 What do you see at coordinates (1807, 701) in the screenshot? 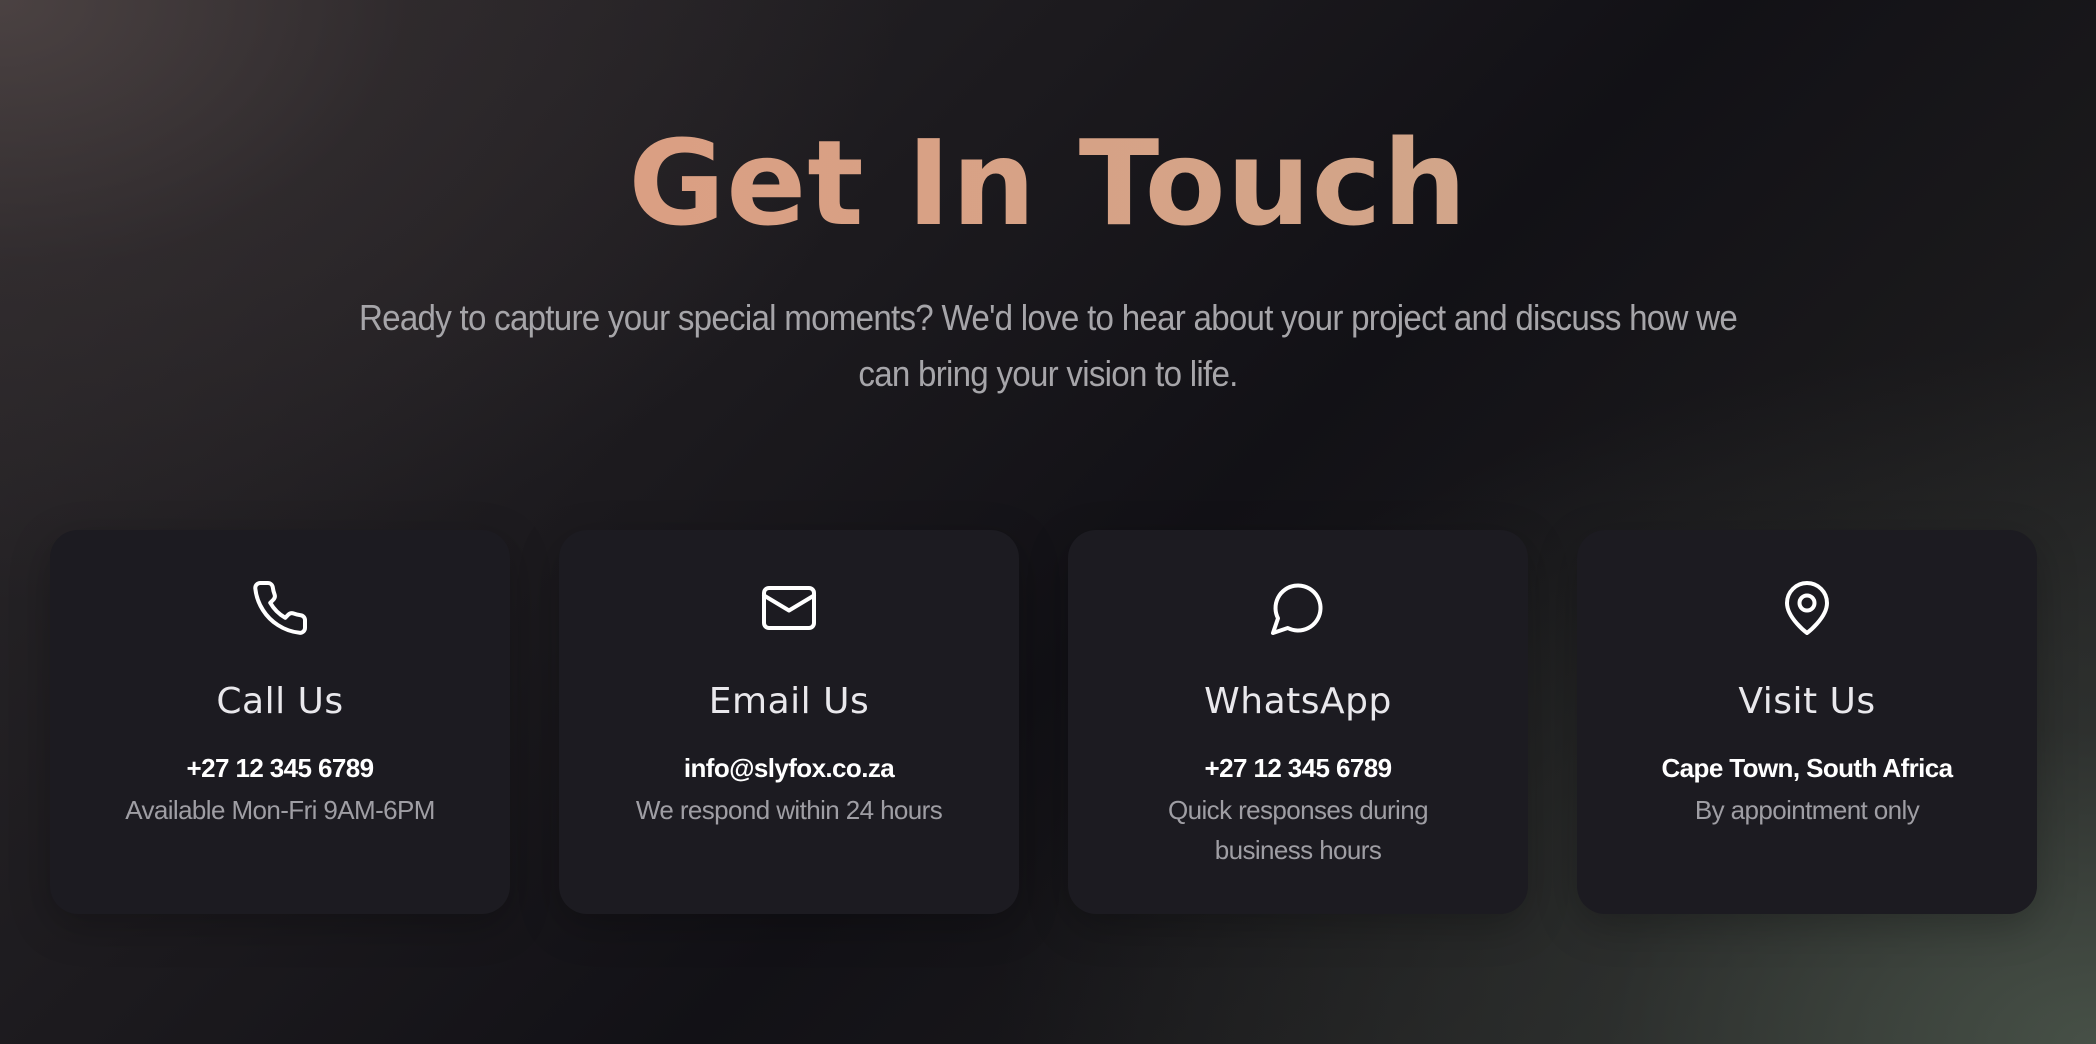
I see `card-title: Visit Us` at bounding box center [1807, 701].